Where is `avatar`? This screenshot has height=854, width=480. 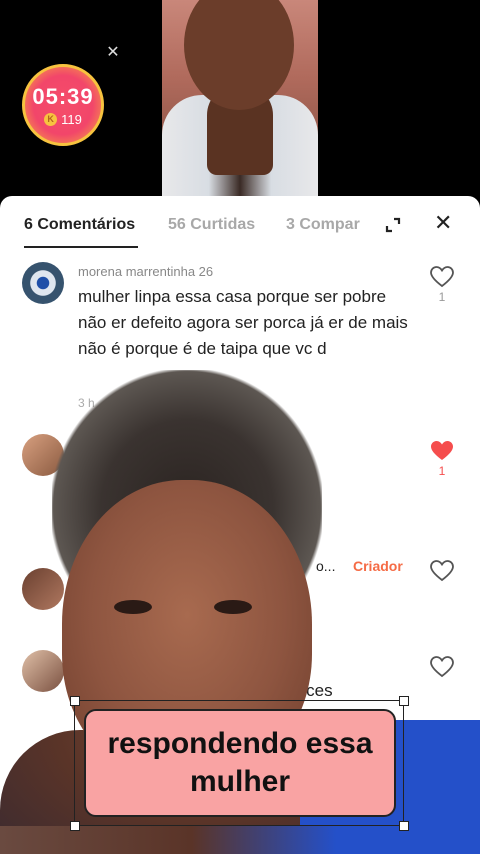
avatar is located at coordinates (43, 283).